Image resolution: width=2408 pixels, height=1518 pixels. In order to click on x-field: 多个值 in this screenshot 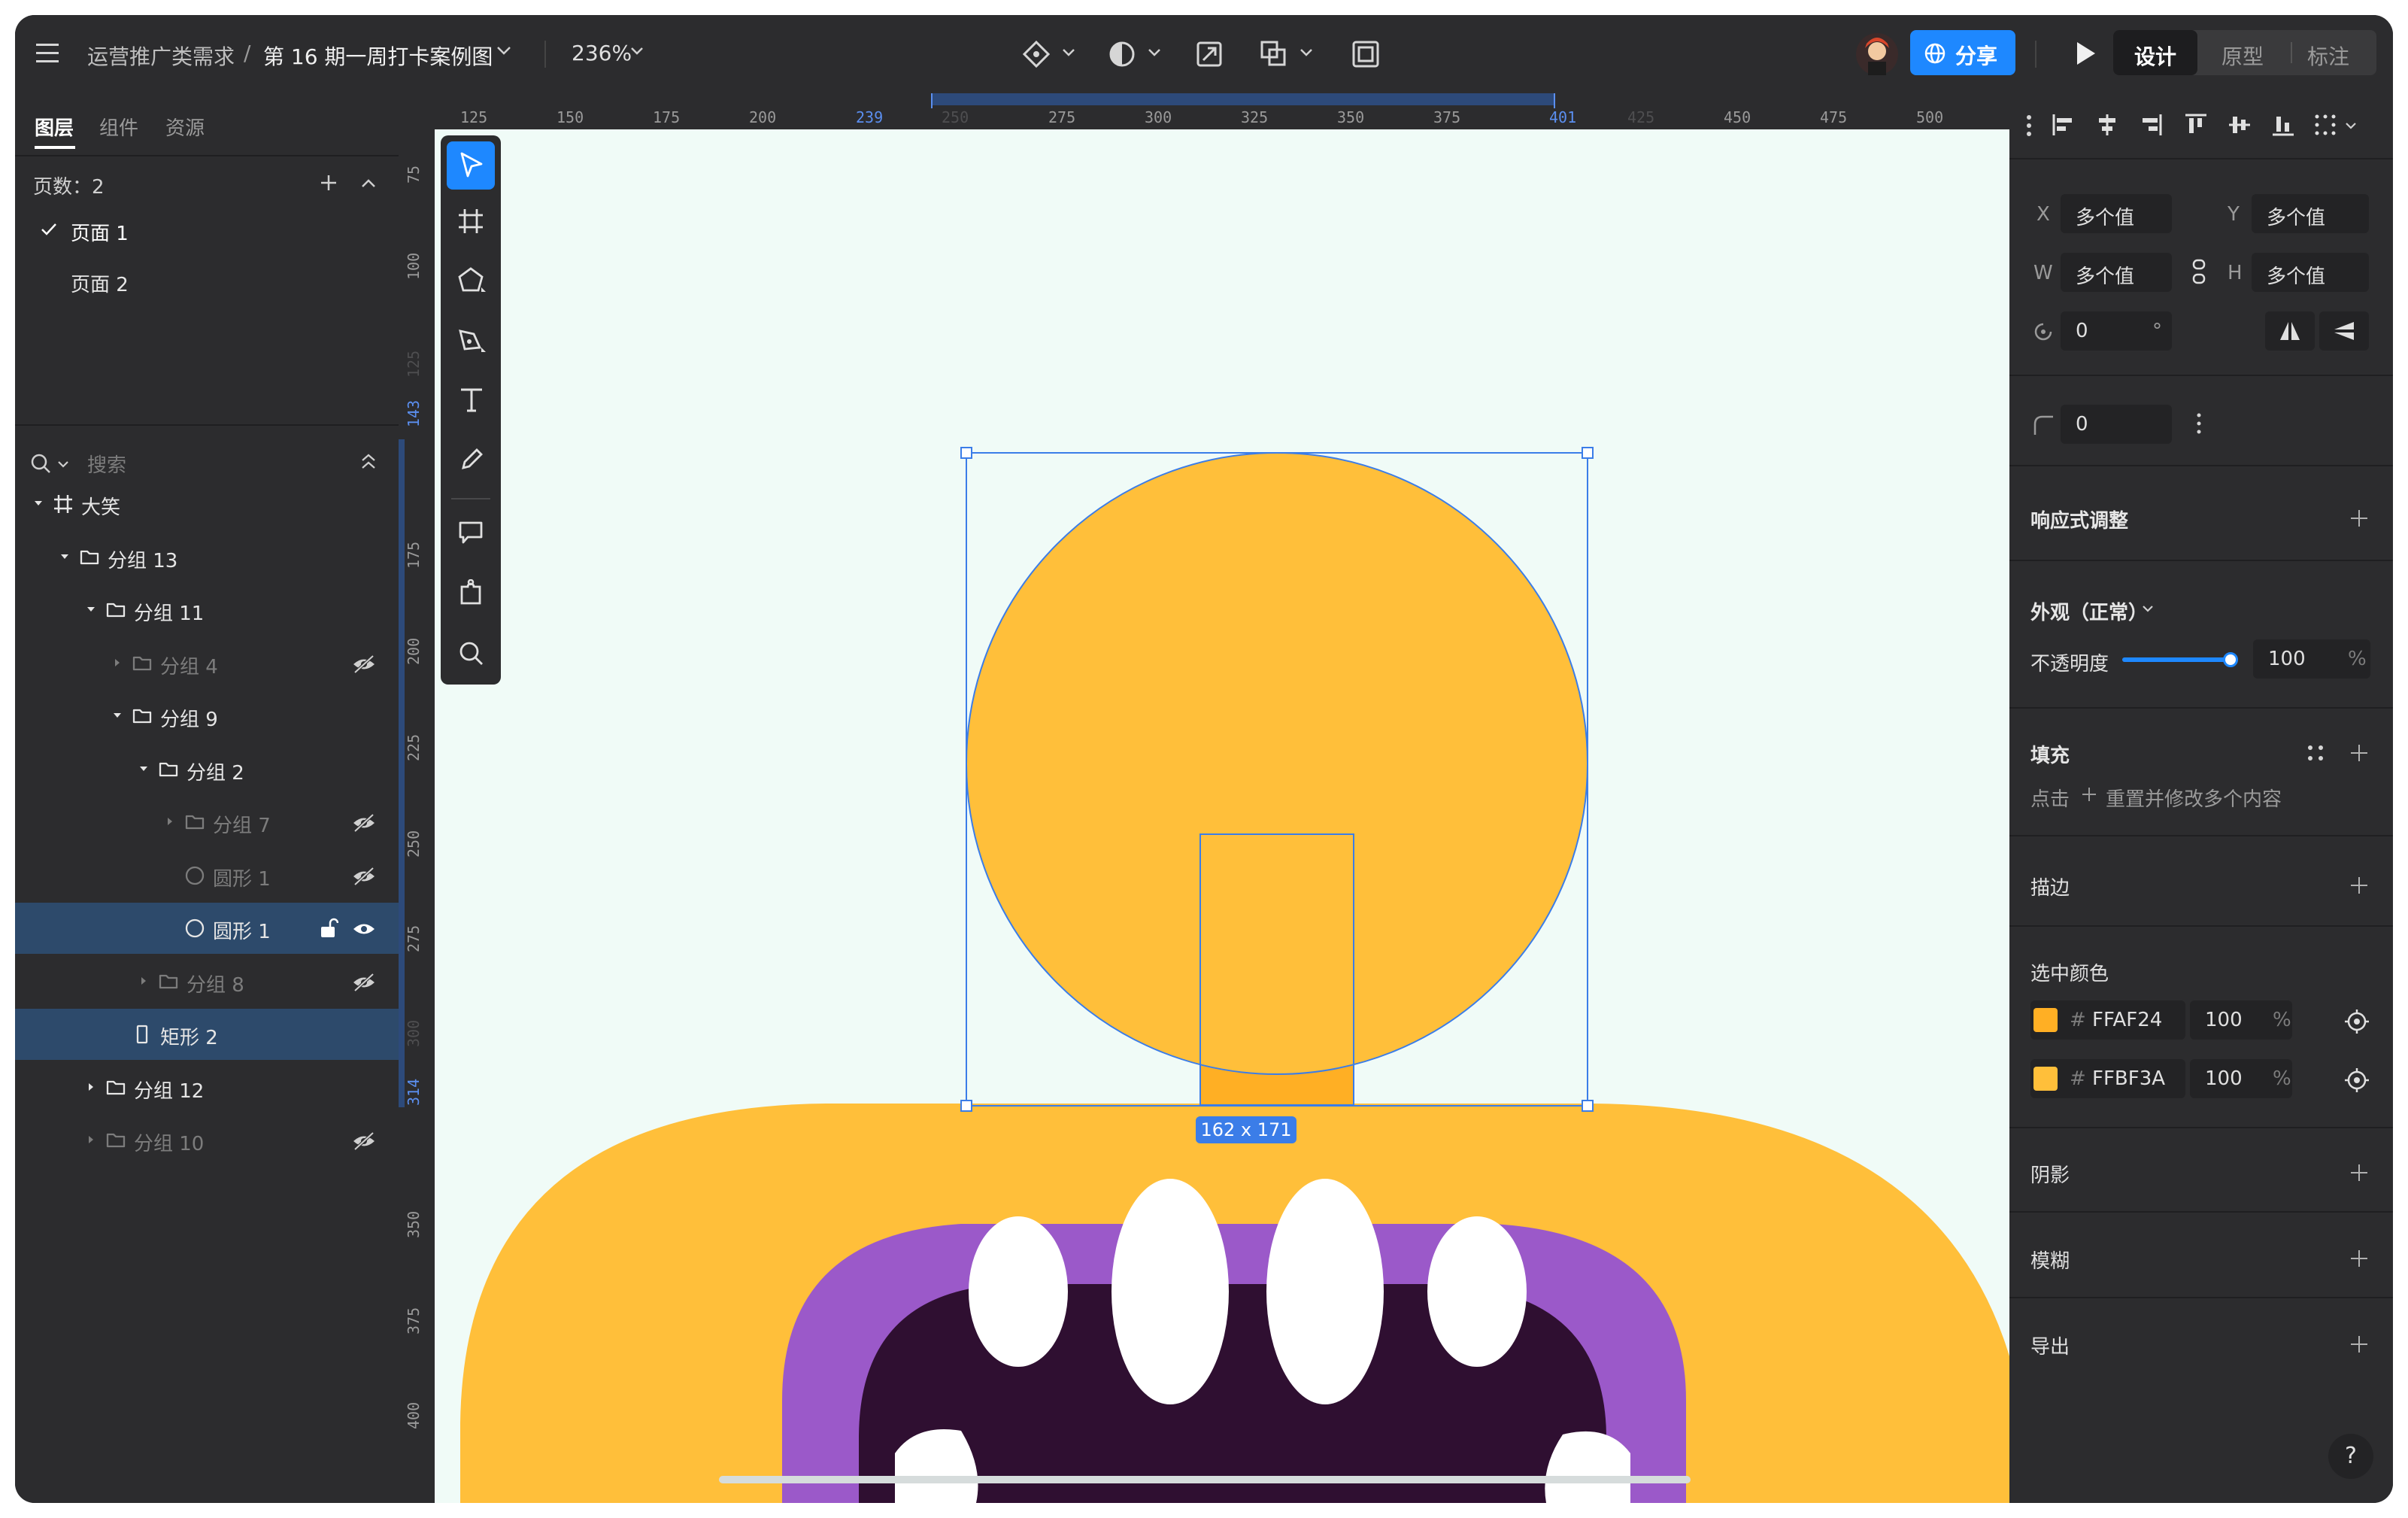, I will do `click(2116, 213)`.